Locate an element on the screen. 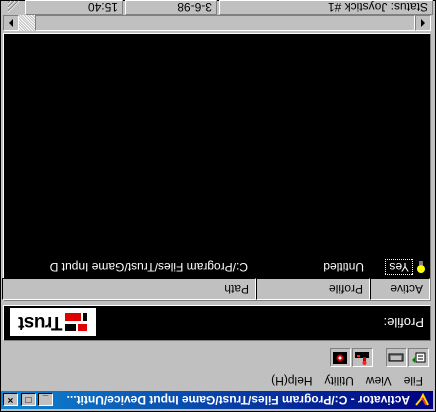  scroll-right-button is located at coordinates (11, 23).